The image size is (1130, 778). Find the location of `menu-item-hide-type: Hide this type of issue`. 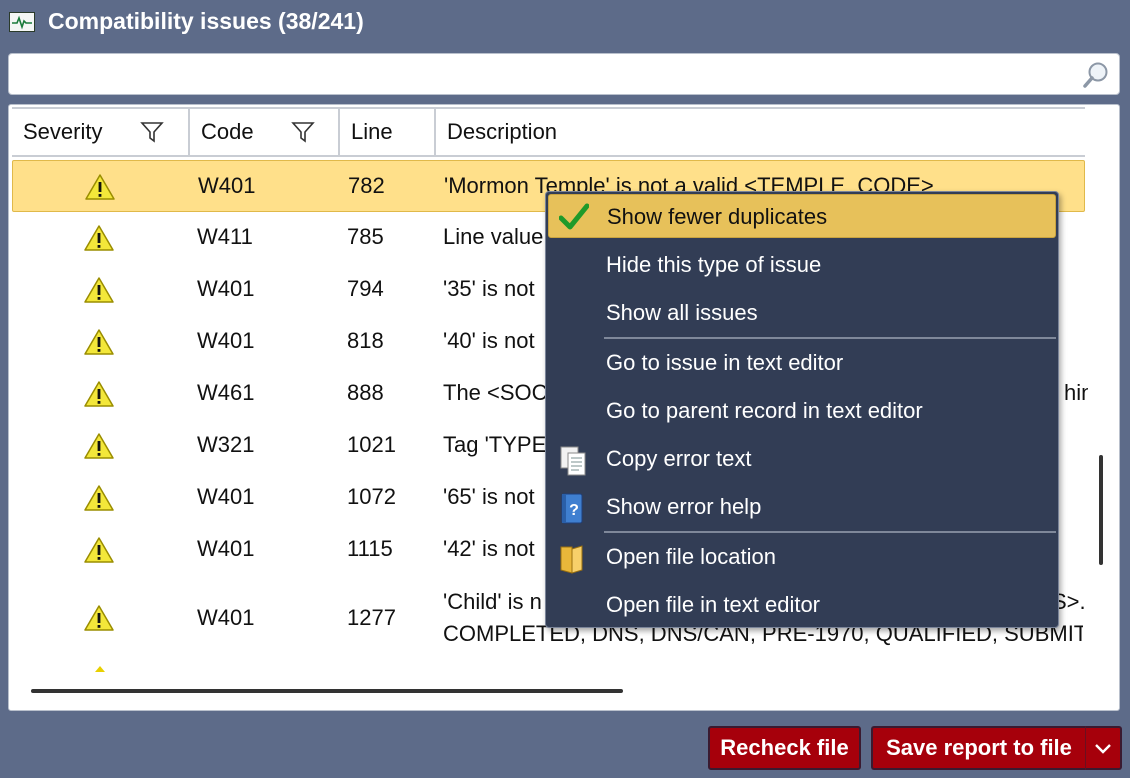

menu-item-hide-type: Hide this type of issue is located at coordinates (802, 265).